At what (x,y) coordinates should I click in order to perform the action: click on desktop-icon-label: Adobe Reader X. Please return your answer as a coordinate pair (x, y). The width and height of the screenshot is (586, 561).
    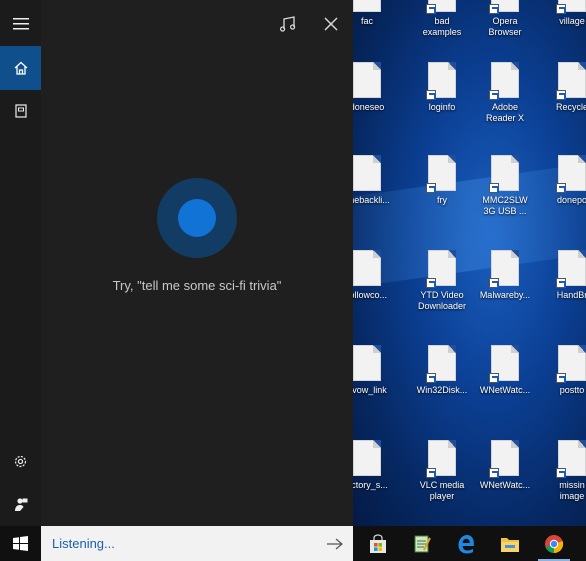
    Looking at the image, I should click on (505, 112).